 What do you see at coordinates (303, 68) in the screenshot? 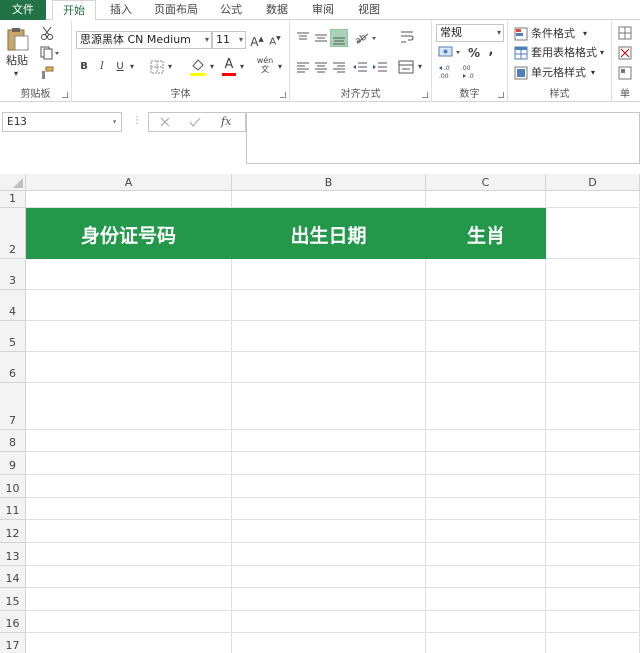
I see `align-left-icon` at bounding box center [303, 68].